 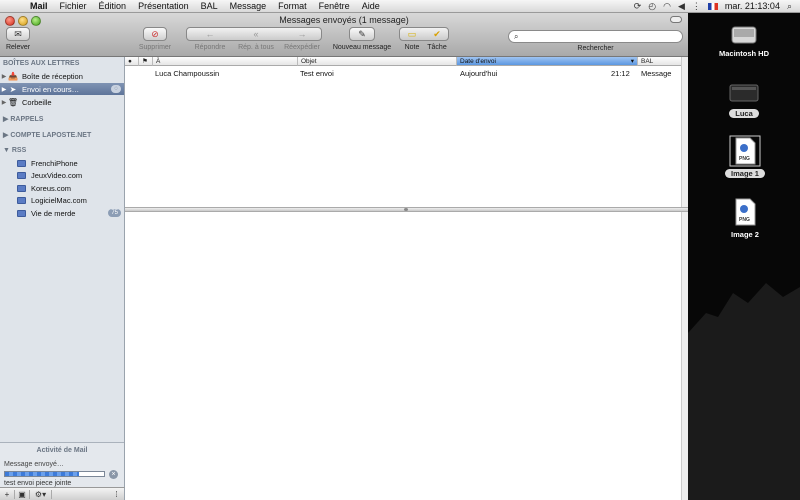 What do you see at coordinates (47, 135) in the screenshot?
I see `section-compte: ▶ COMPTE LAPOSTE.NET` at bounding box center [47, 135].